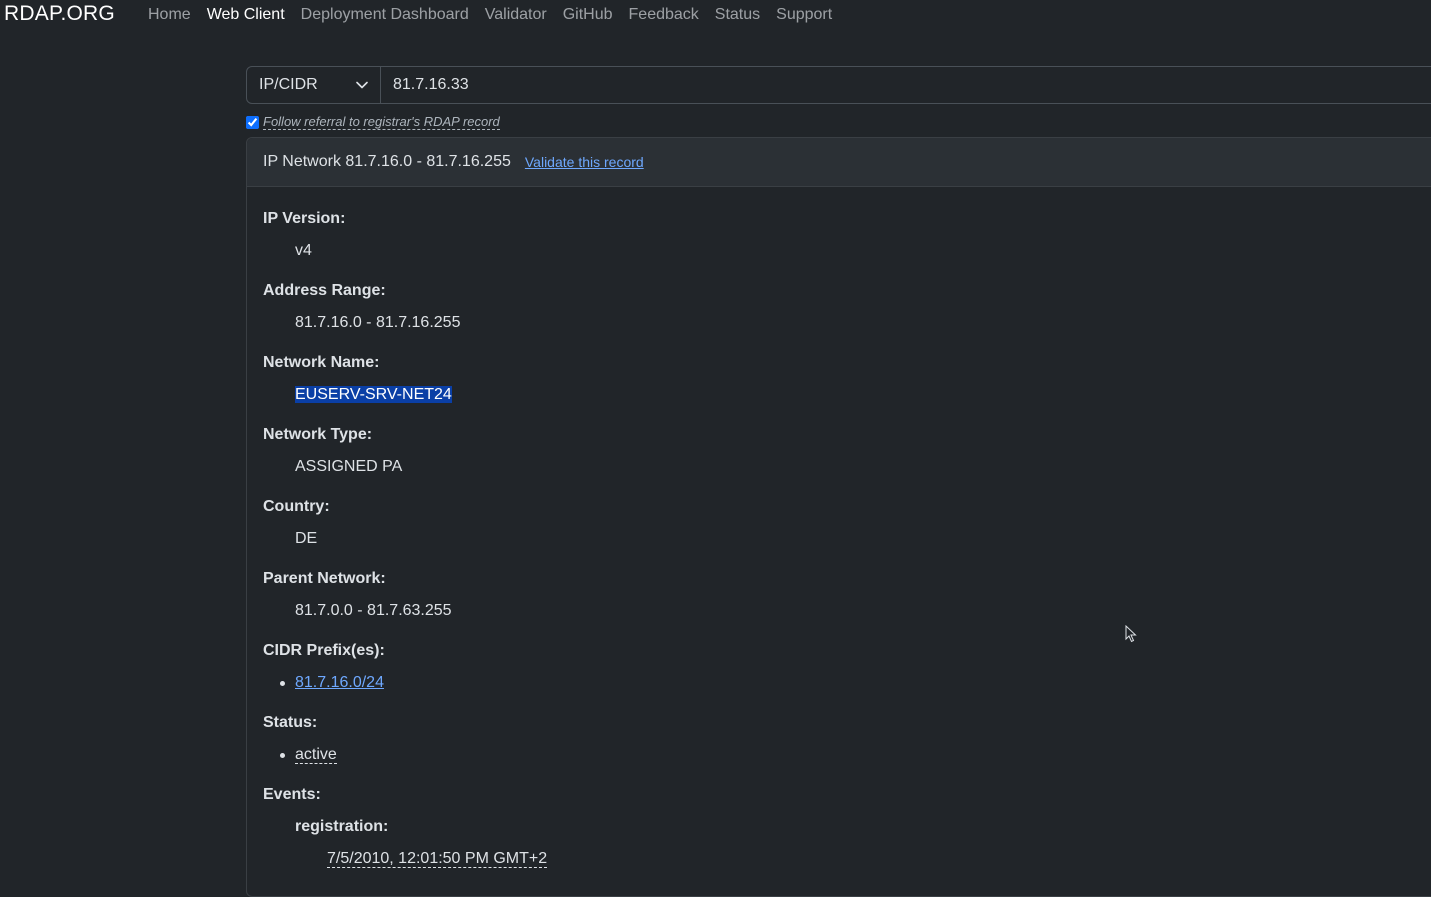 This screenshot has height=897, width=1431. What do you see at coordinates (588, 15) in the screenshot?
I see `nav-link-github: GitHub` at bounding box center [588, 15].